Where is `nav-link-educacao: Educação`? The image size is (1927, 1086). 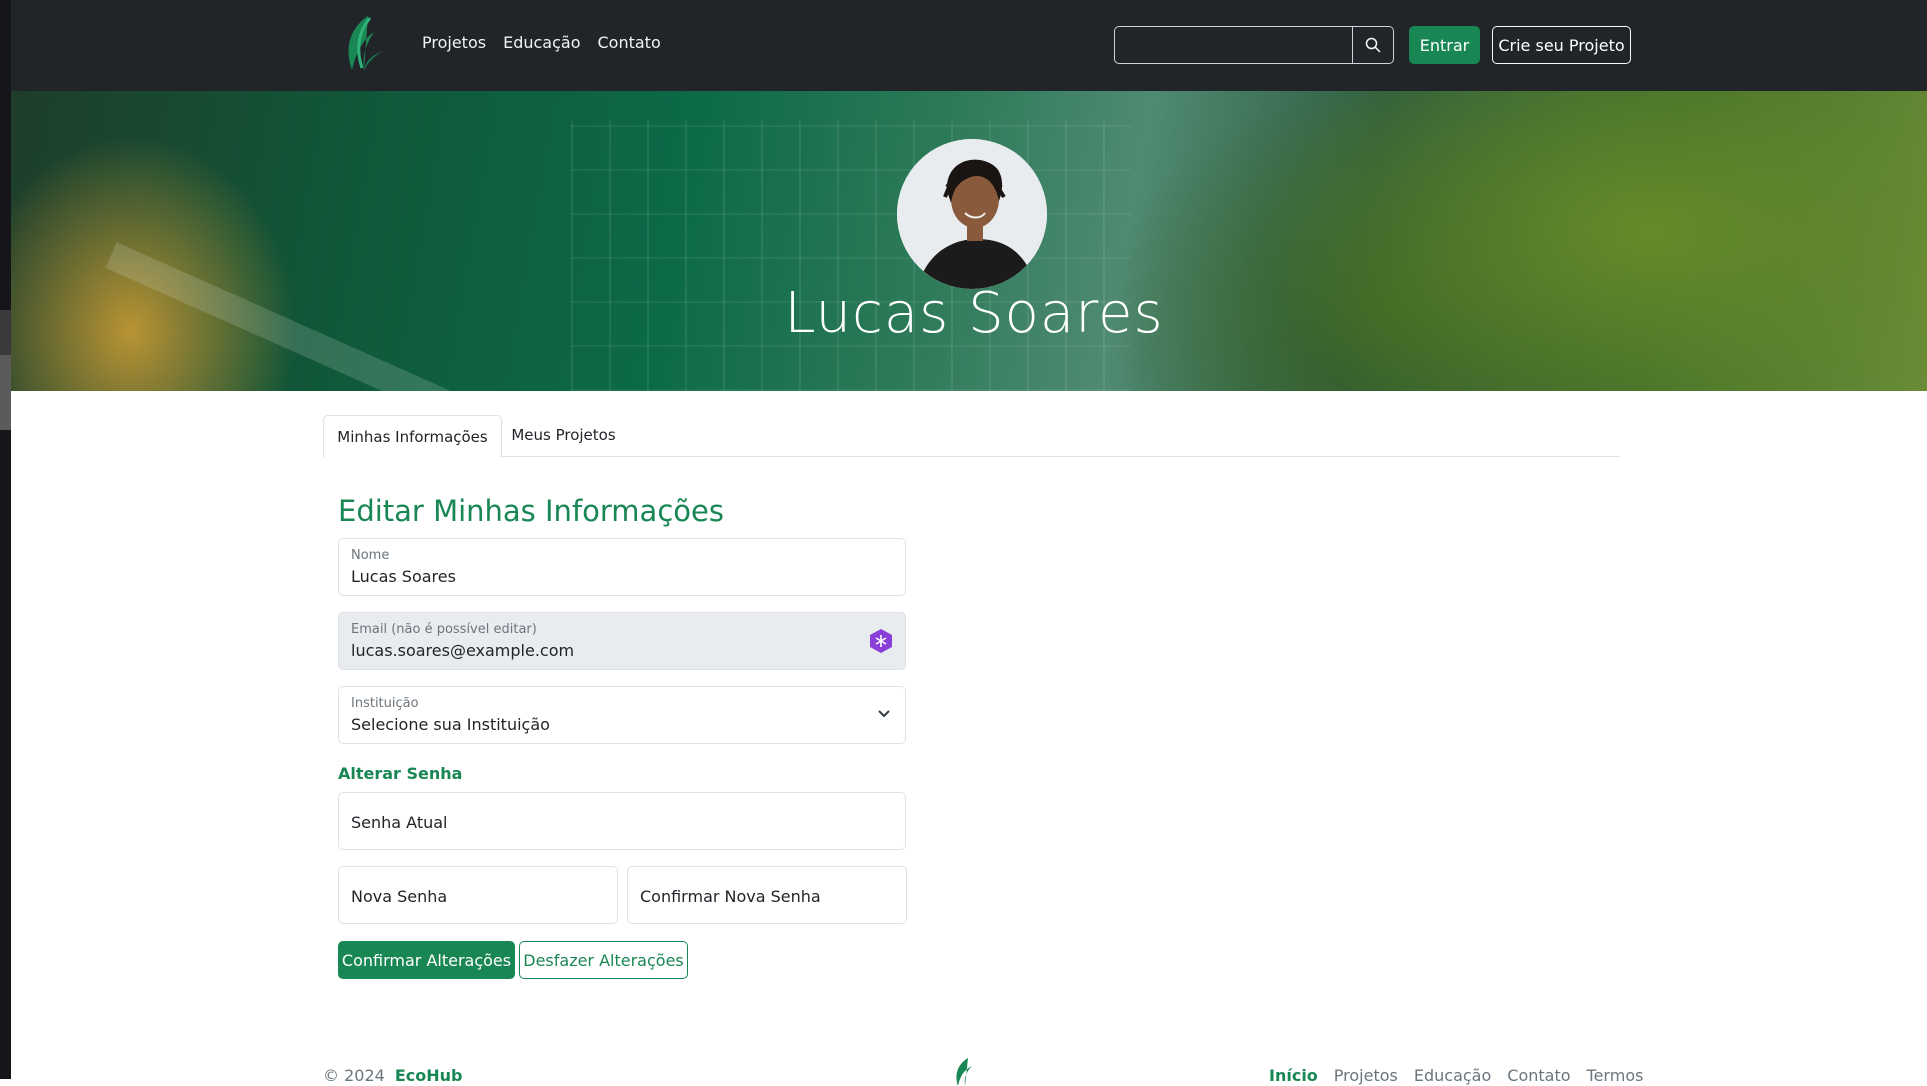
nav-link-educacao: Educação is located at coordinates (541, 42).